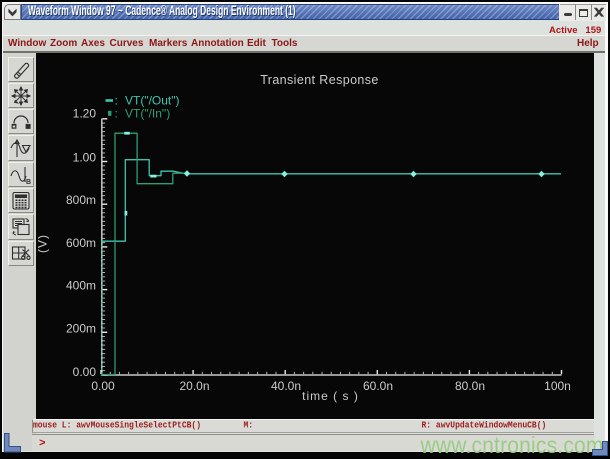 This screenshot has width=610, height=459. What do you see at coordinates (28, 182) in the screenshot?
I see `svg-text: B` at bounding box center [28, 182].